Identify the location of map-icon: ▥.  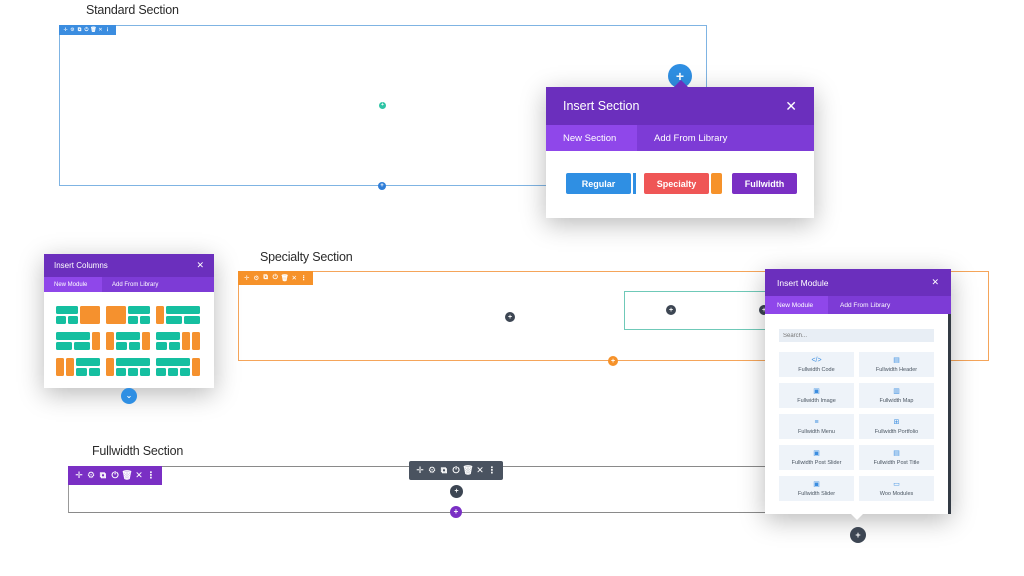
(896, 391).